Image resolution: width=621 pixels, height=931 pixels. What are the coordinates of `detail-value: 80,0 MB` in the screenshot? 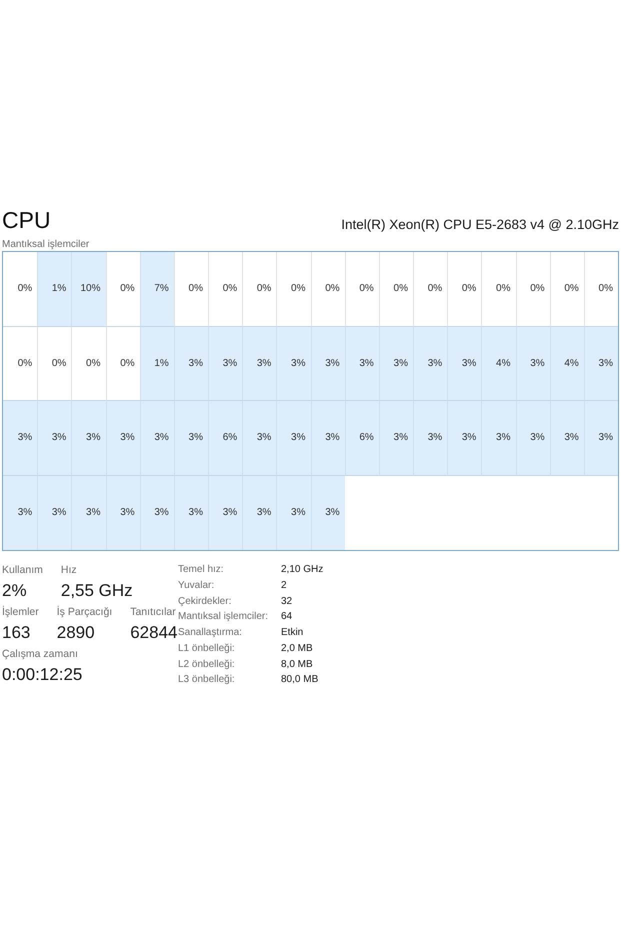 It's located at (300, 680).